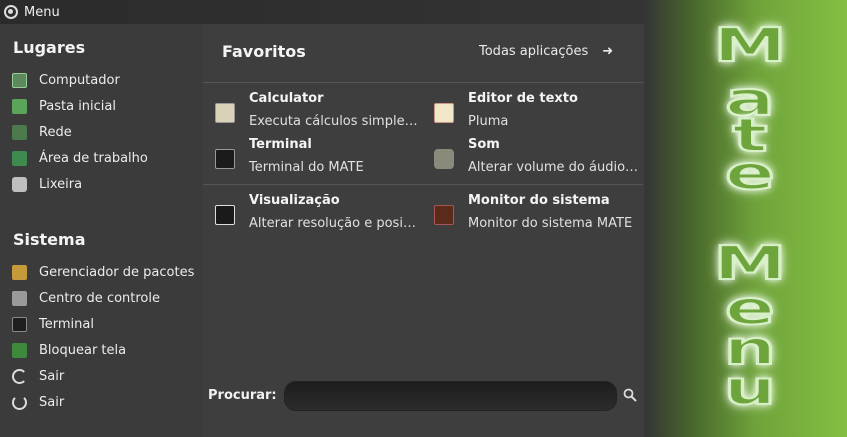 This screenshot has height=437, width=847. I want to click on system-item-logout: Sair, so click(38, 376).